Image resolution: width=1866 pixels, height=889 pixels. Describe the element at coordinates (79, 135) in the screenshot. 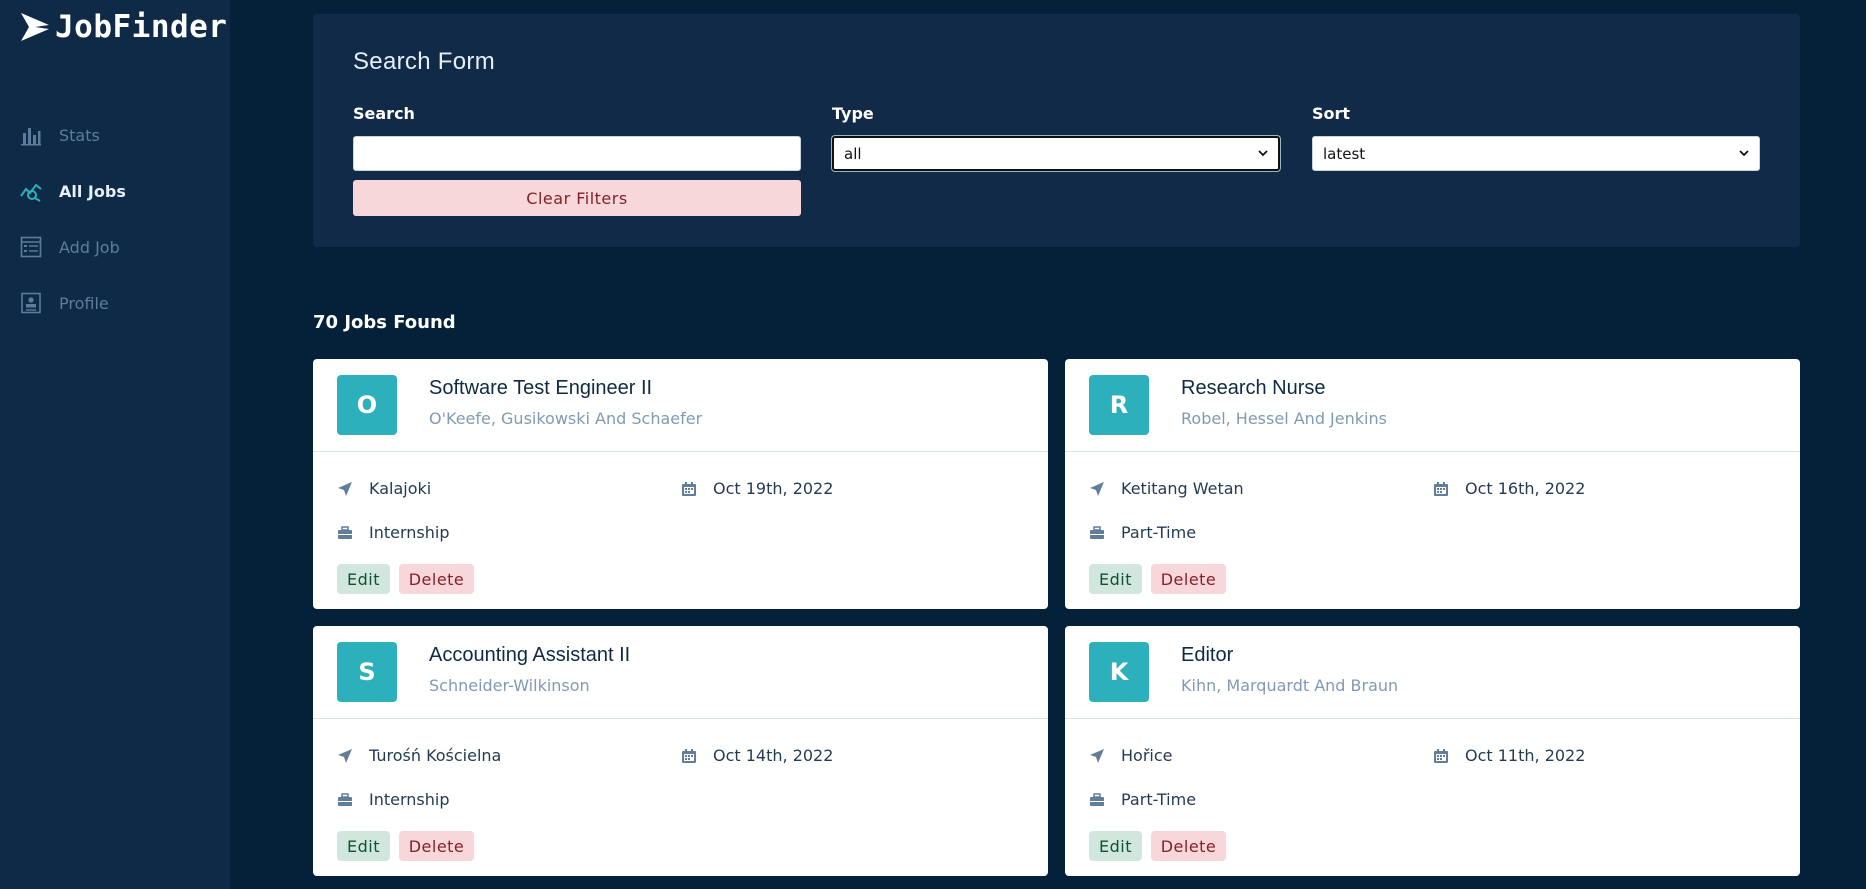

I see `sidebar-item-label: Stats` at that location.